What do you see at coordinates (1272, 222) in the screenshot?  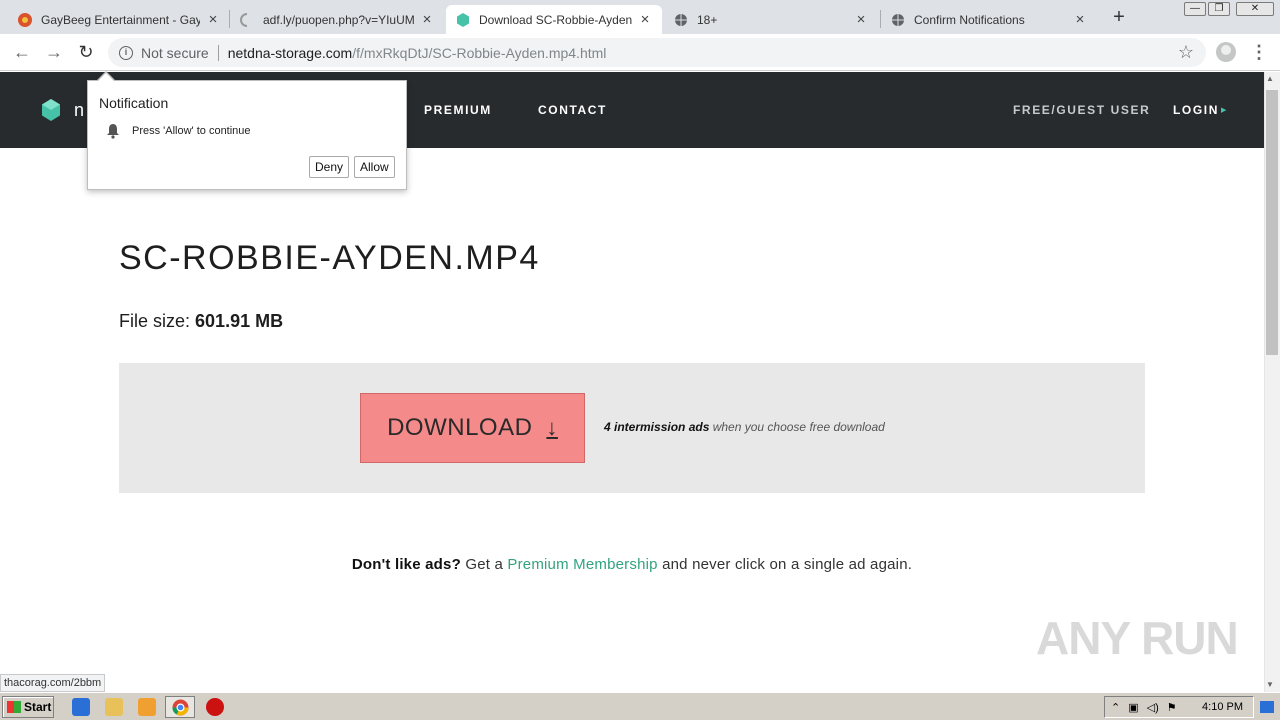 I see `scrollbar-thumb` at bounding box center [1272, 222].